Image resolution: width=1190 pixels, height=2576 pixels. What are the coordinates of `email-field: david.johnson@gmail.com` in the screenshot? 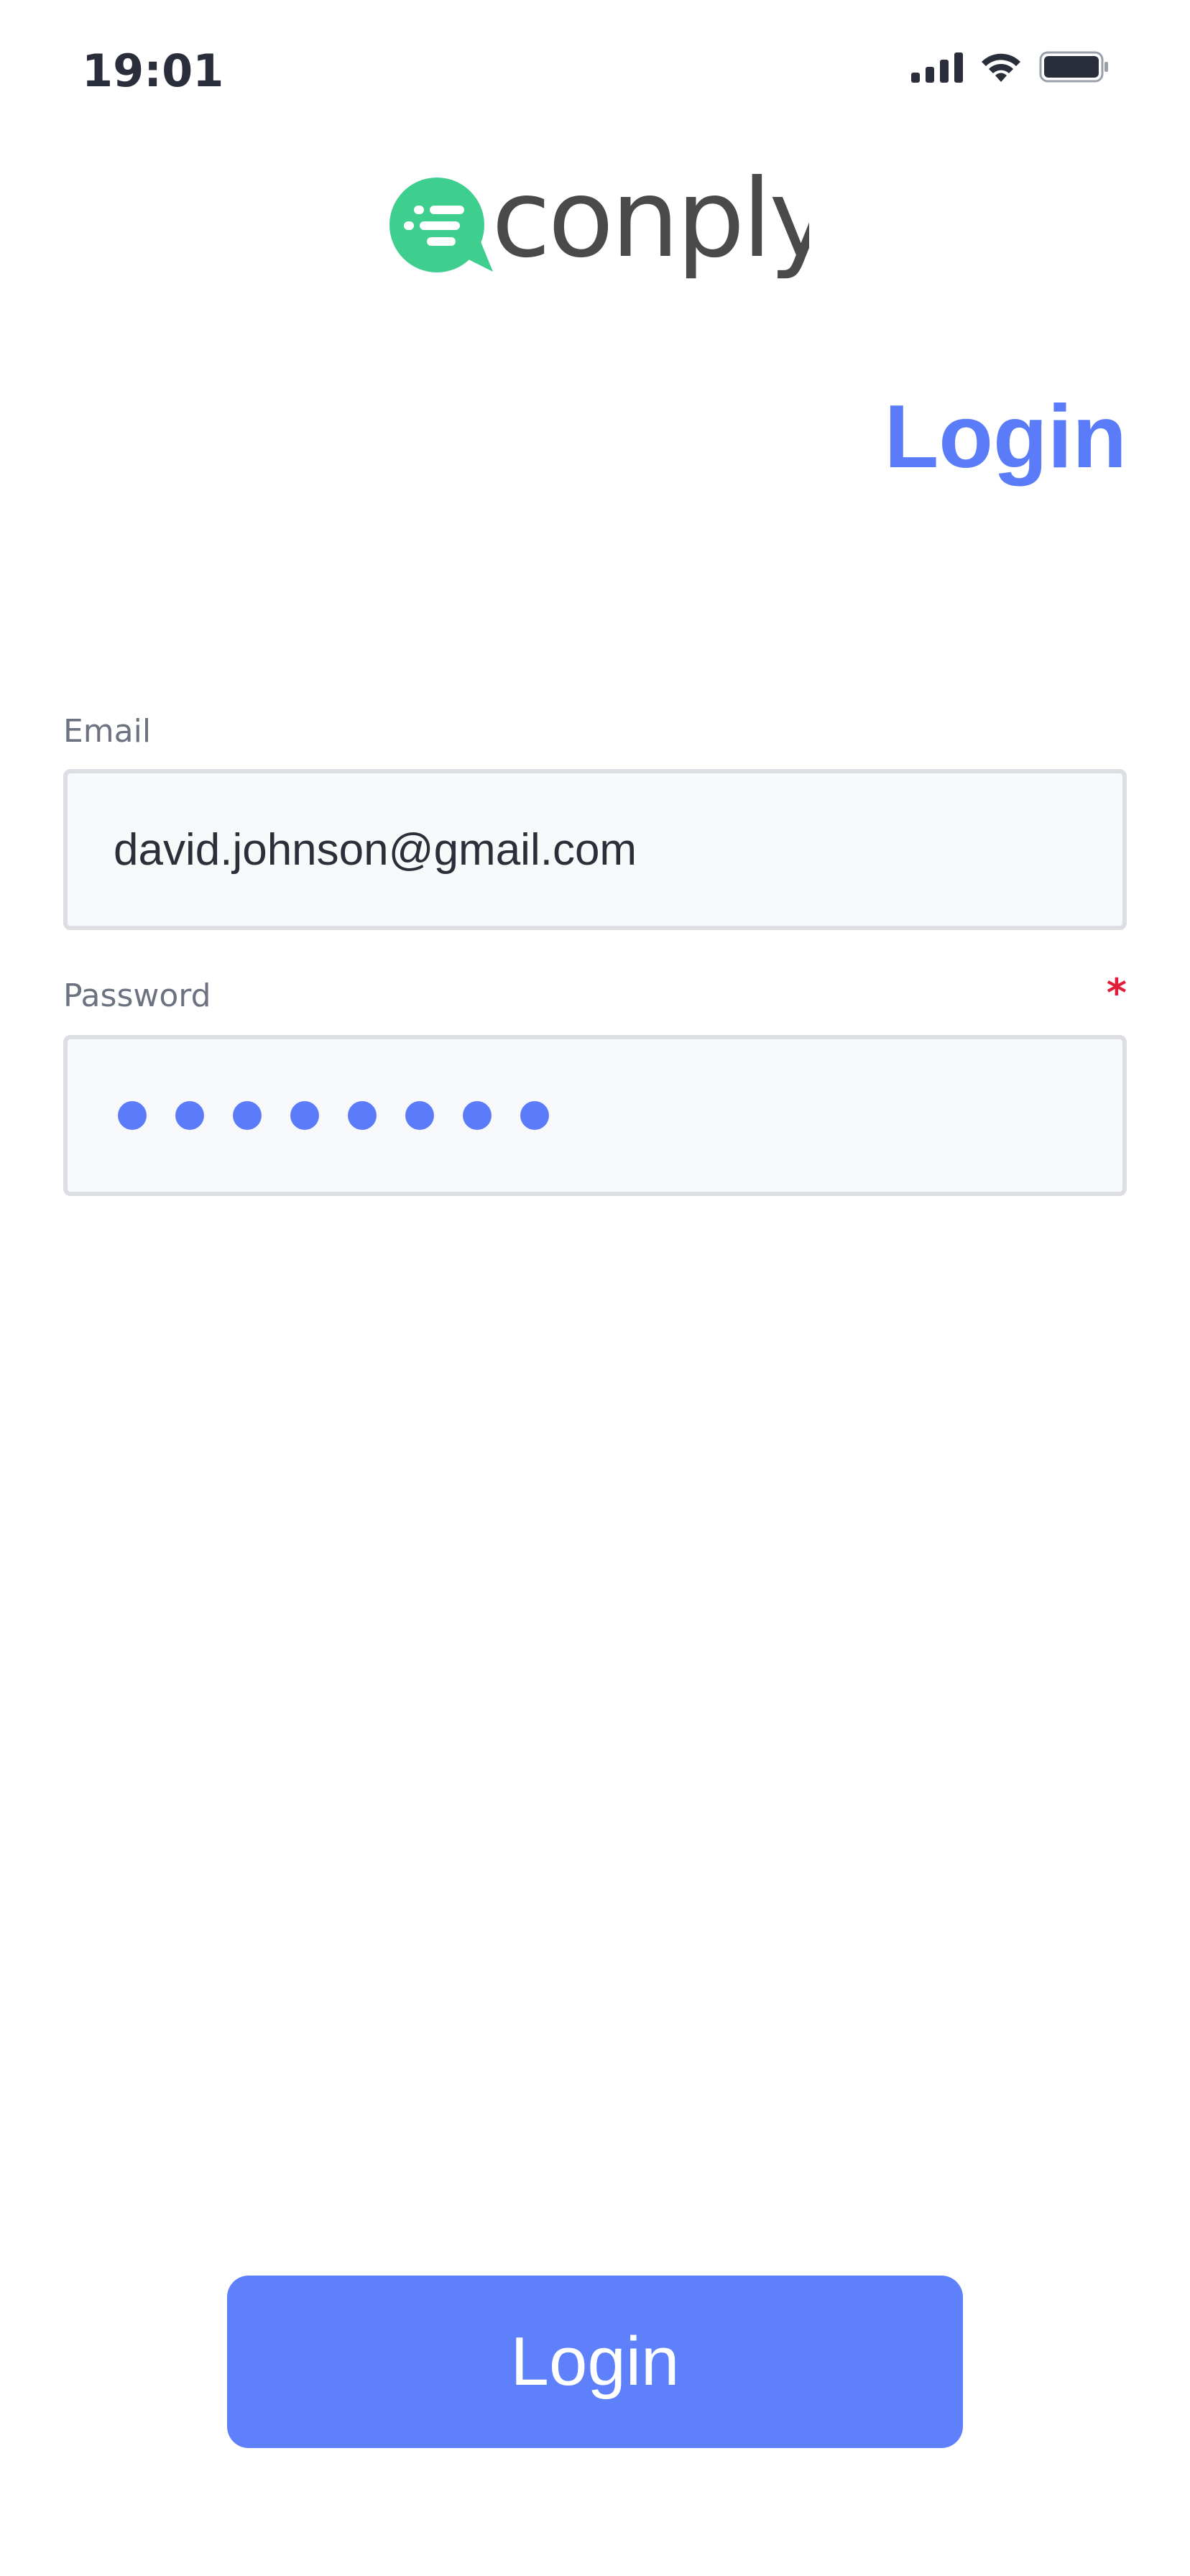 It's located at (595, 849).